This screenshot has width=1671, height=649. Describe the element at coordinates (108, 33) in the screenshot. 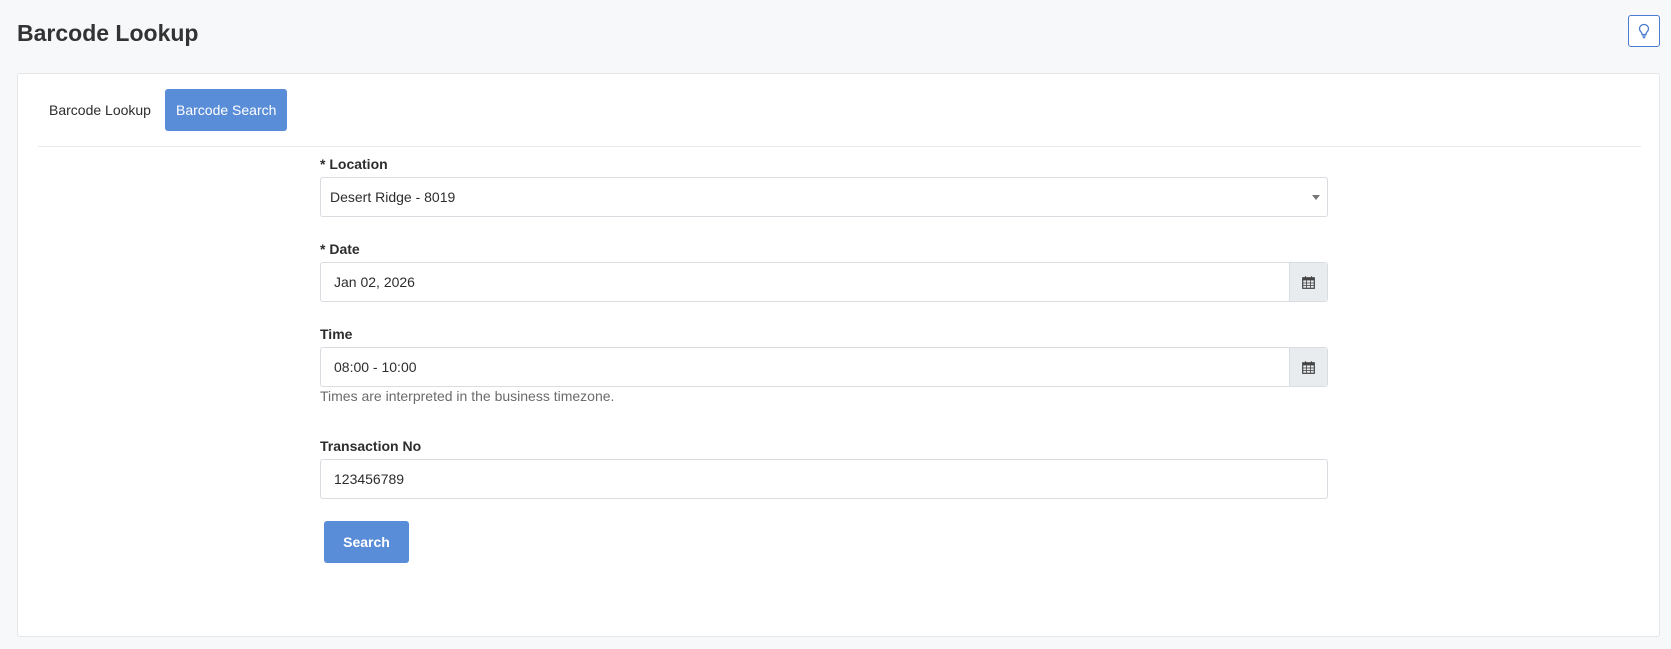

I see `page-title: Barcode Lookup` at that location.